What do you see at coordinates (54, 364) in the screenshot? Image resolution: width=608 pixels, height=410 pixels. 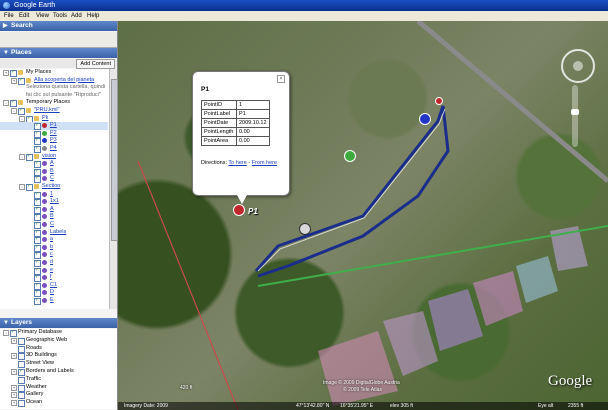 I see `layer-item: Street View` at bounding box center [54, 364].